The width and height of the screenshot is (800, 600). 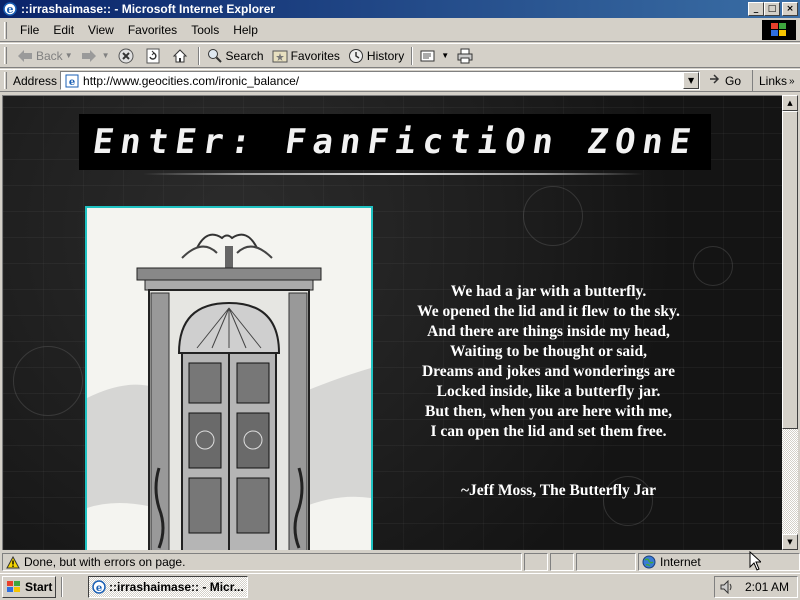 What do you see at coordinates (772, 9) in the screenshot?
I see `maximize-button: □` at bounding box center [772, 9].